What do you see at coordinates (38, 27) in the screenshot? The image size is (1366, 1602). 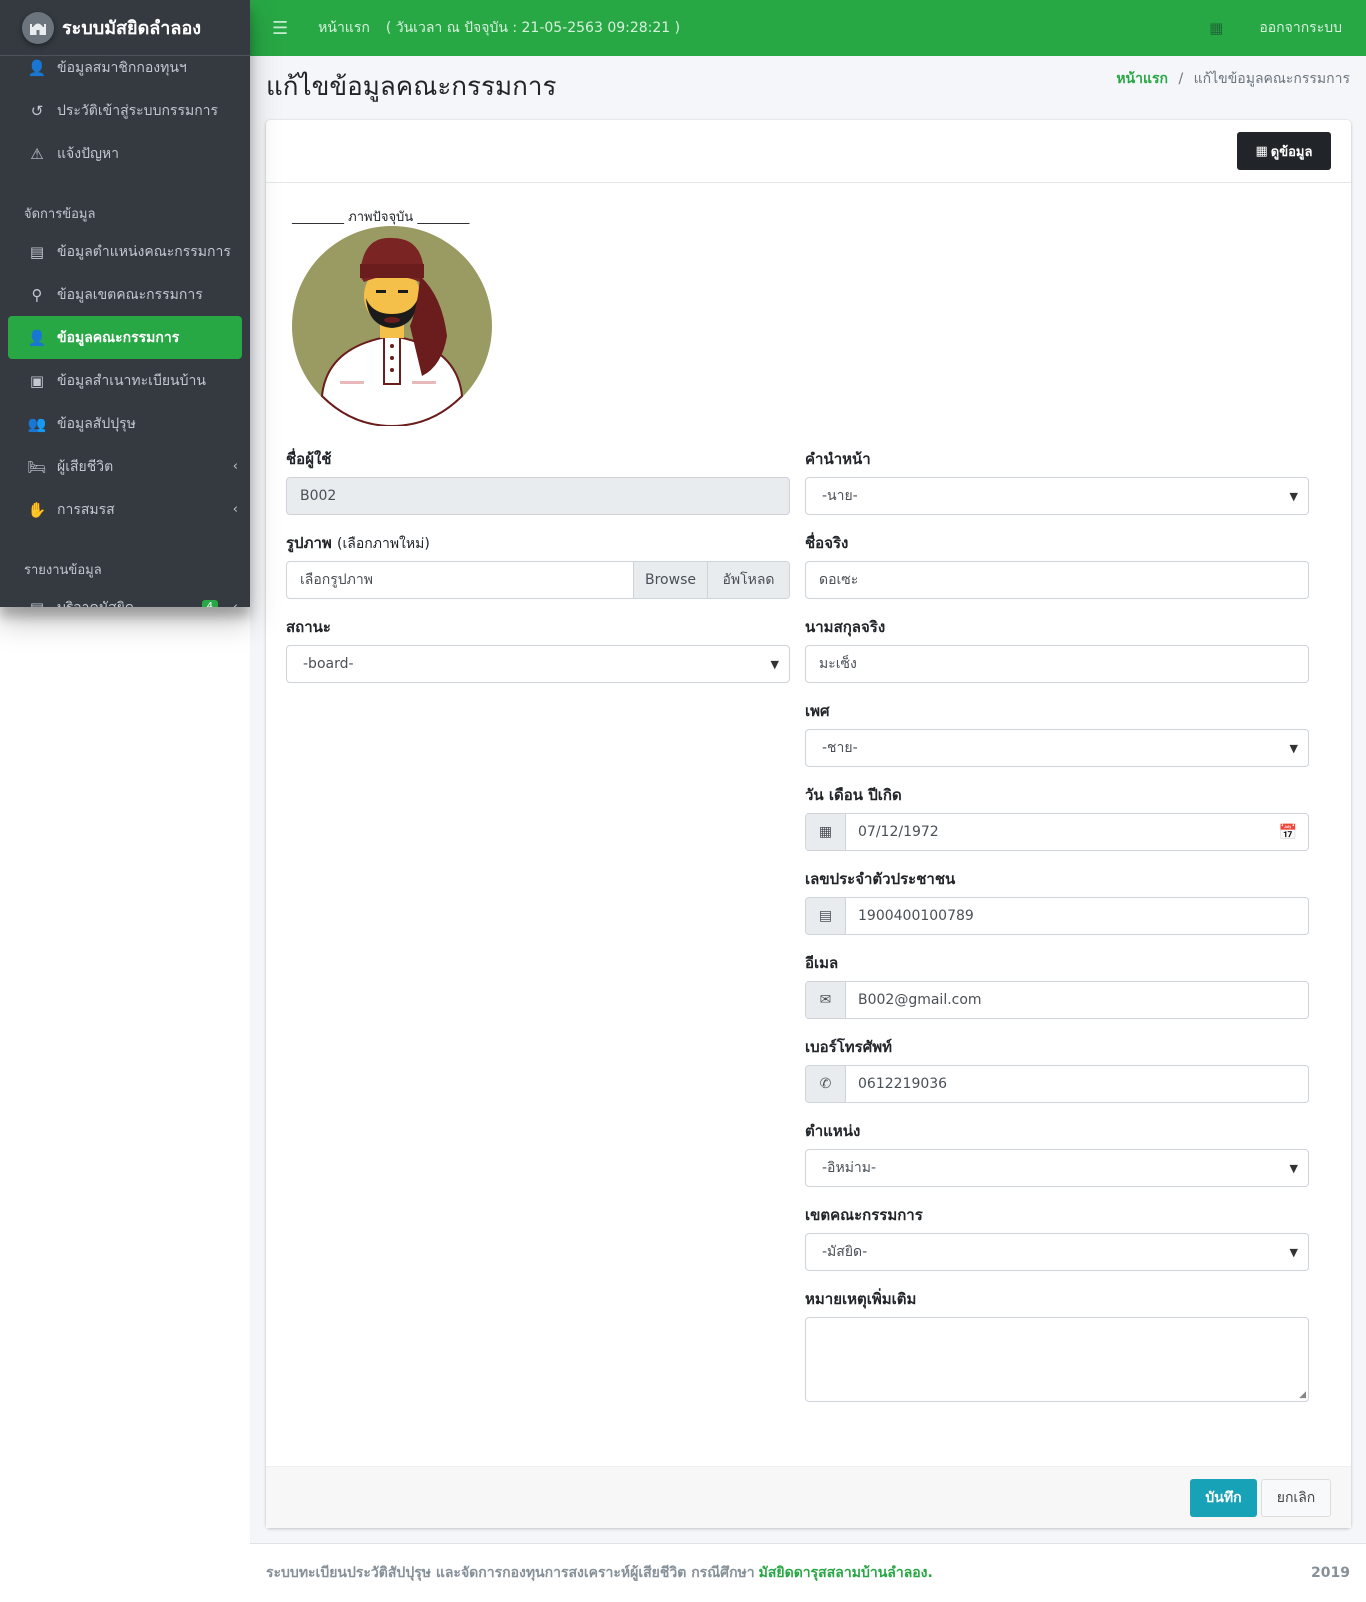 I see `mosque-icon` at bounding box center [38, 27].